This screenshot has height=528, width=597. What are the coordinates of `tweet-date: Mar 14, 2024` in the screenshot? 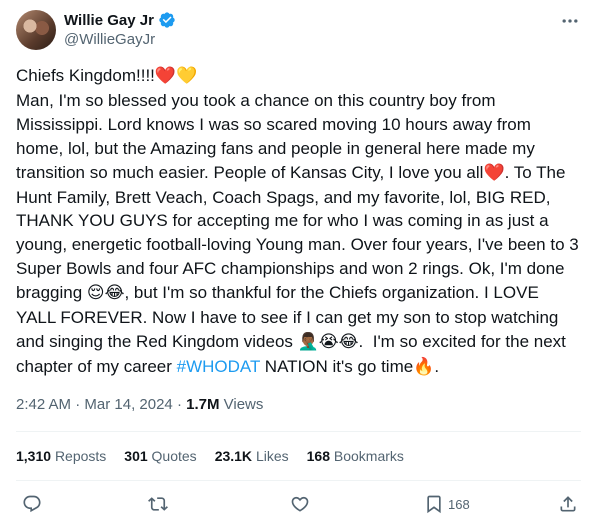 It's located at (128, 404).